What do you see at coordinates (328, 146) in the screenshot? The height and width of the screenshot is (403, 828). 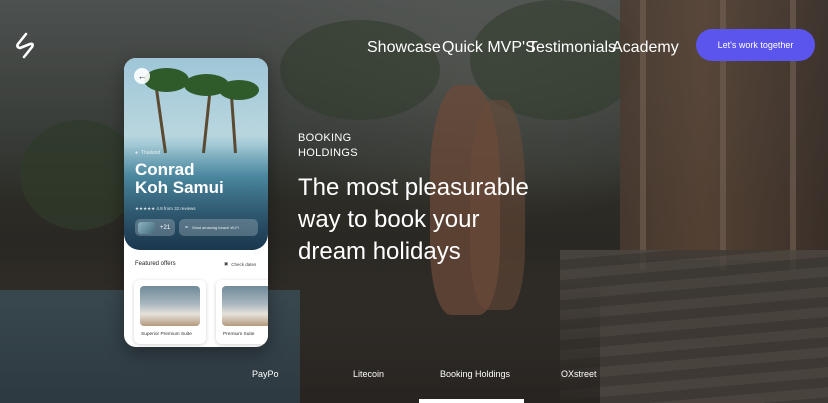 I see `client-eyebrow: BOOKING HOLDINGS` at bounding box center [328, 146].